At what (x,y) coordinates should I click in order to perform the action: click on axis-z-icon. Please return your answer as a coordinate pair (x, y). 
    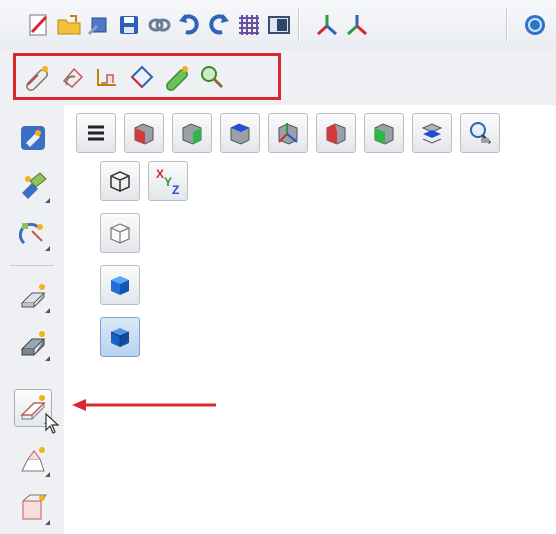
    Looking at the image, I should click on (357, 25).